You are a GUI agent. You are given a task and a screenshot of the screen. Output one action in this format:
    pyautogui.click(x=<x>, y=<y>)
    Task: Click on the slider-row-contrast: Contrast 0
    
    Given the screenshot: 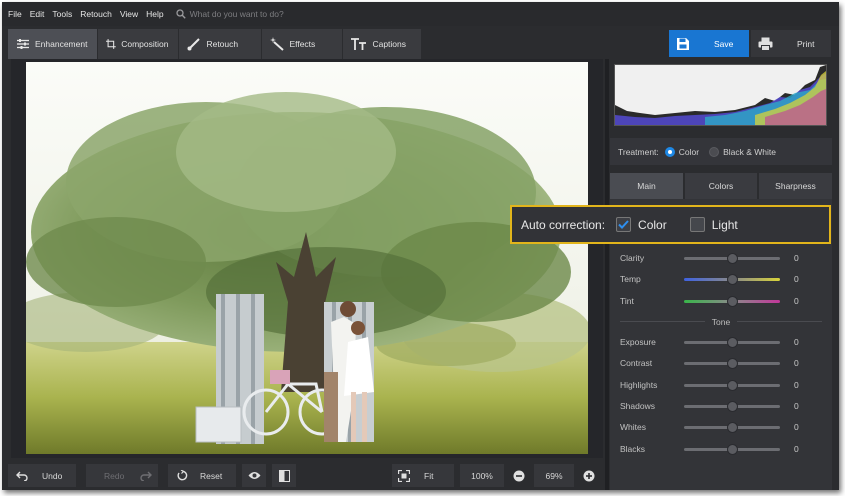 What is the action you would take?
    pyautogui.click(x=722, y=363)
    